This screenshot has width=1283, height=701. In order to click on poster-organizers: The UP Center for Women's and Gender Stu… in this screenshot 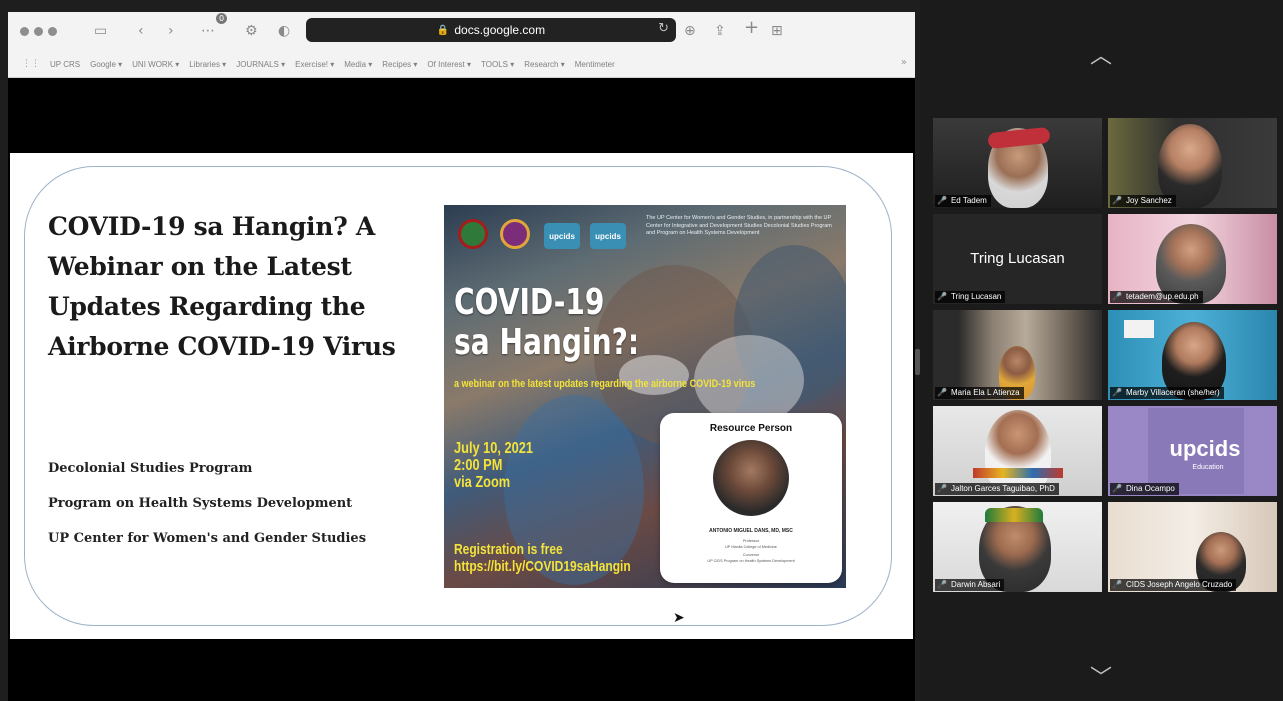, I will do `click(739, 225)`.